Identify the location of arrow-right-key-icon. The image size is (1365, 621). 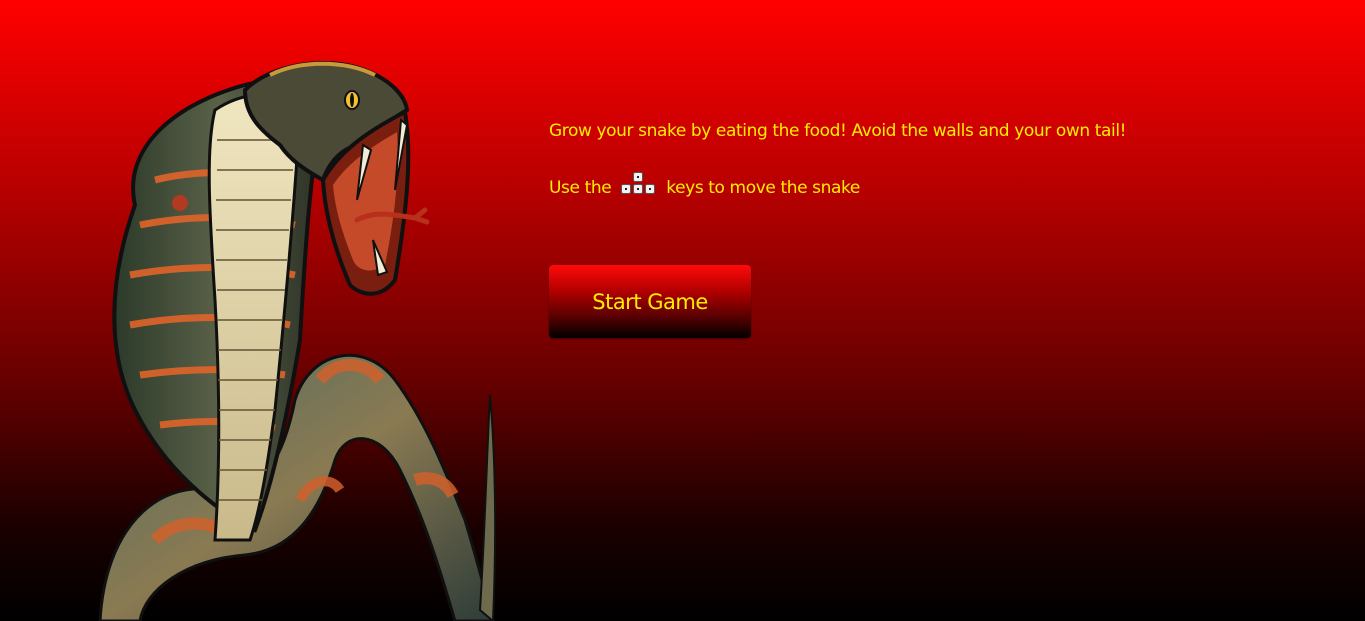
(650, 189).